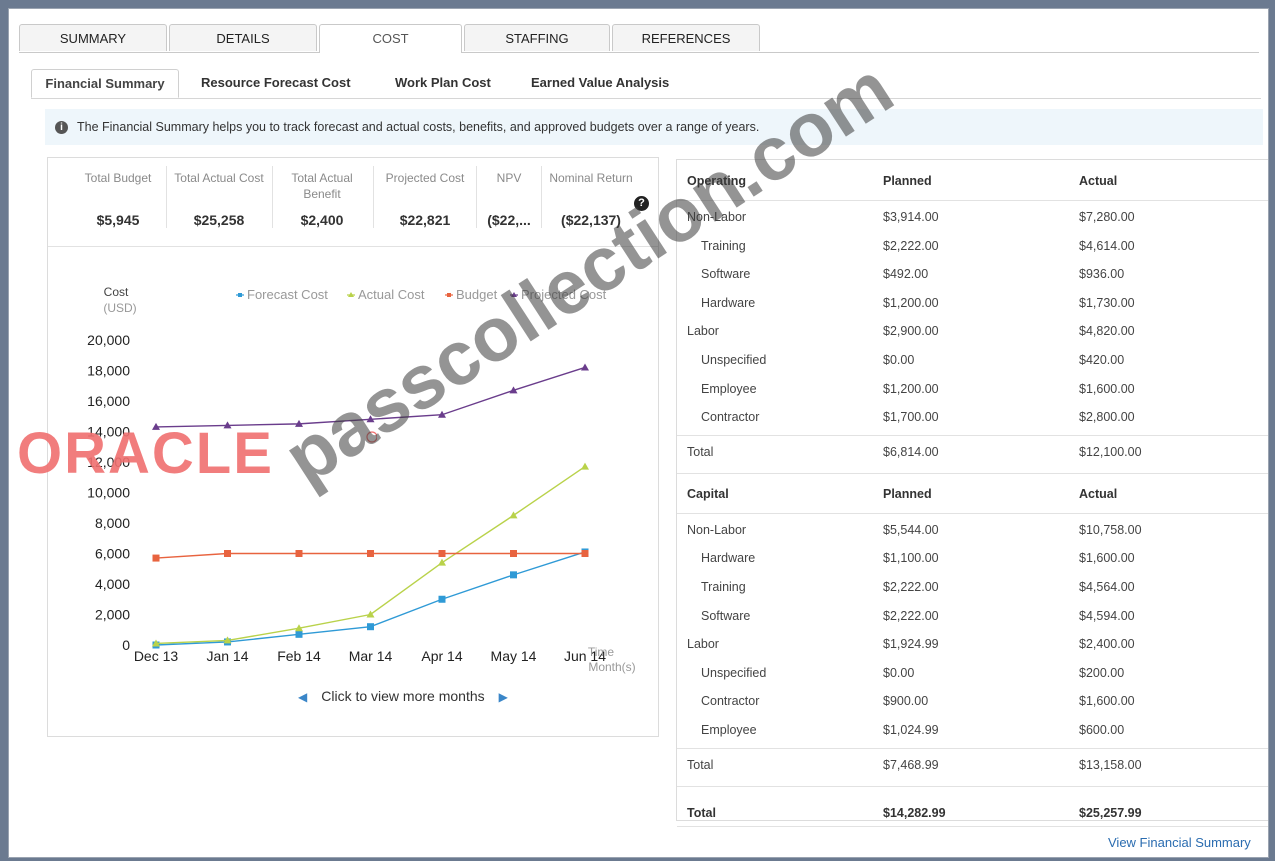 Image resolution: width=1275 pixels, height=861 pixels. I want to click on metric-projected-cost: Projected Cost $22,821, so click(425, 199).